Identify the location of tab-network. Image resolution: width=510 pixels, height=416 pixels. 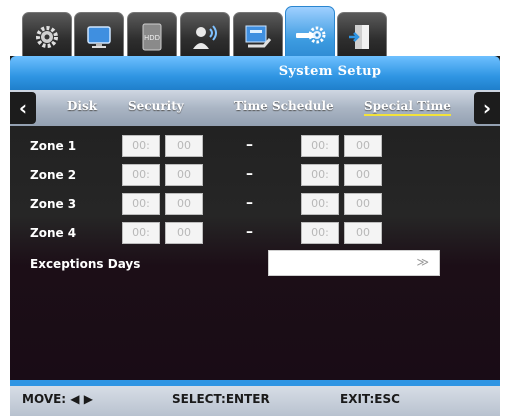
(205, 37).